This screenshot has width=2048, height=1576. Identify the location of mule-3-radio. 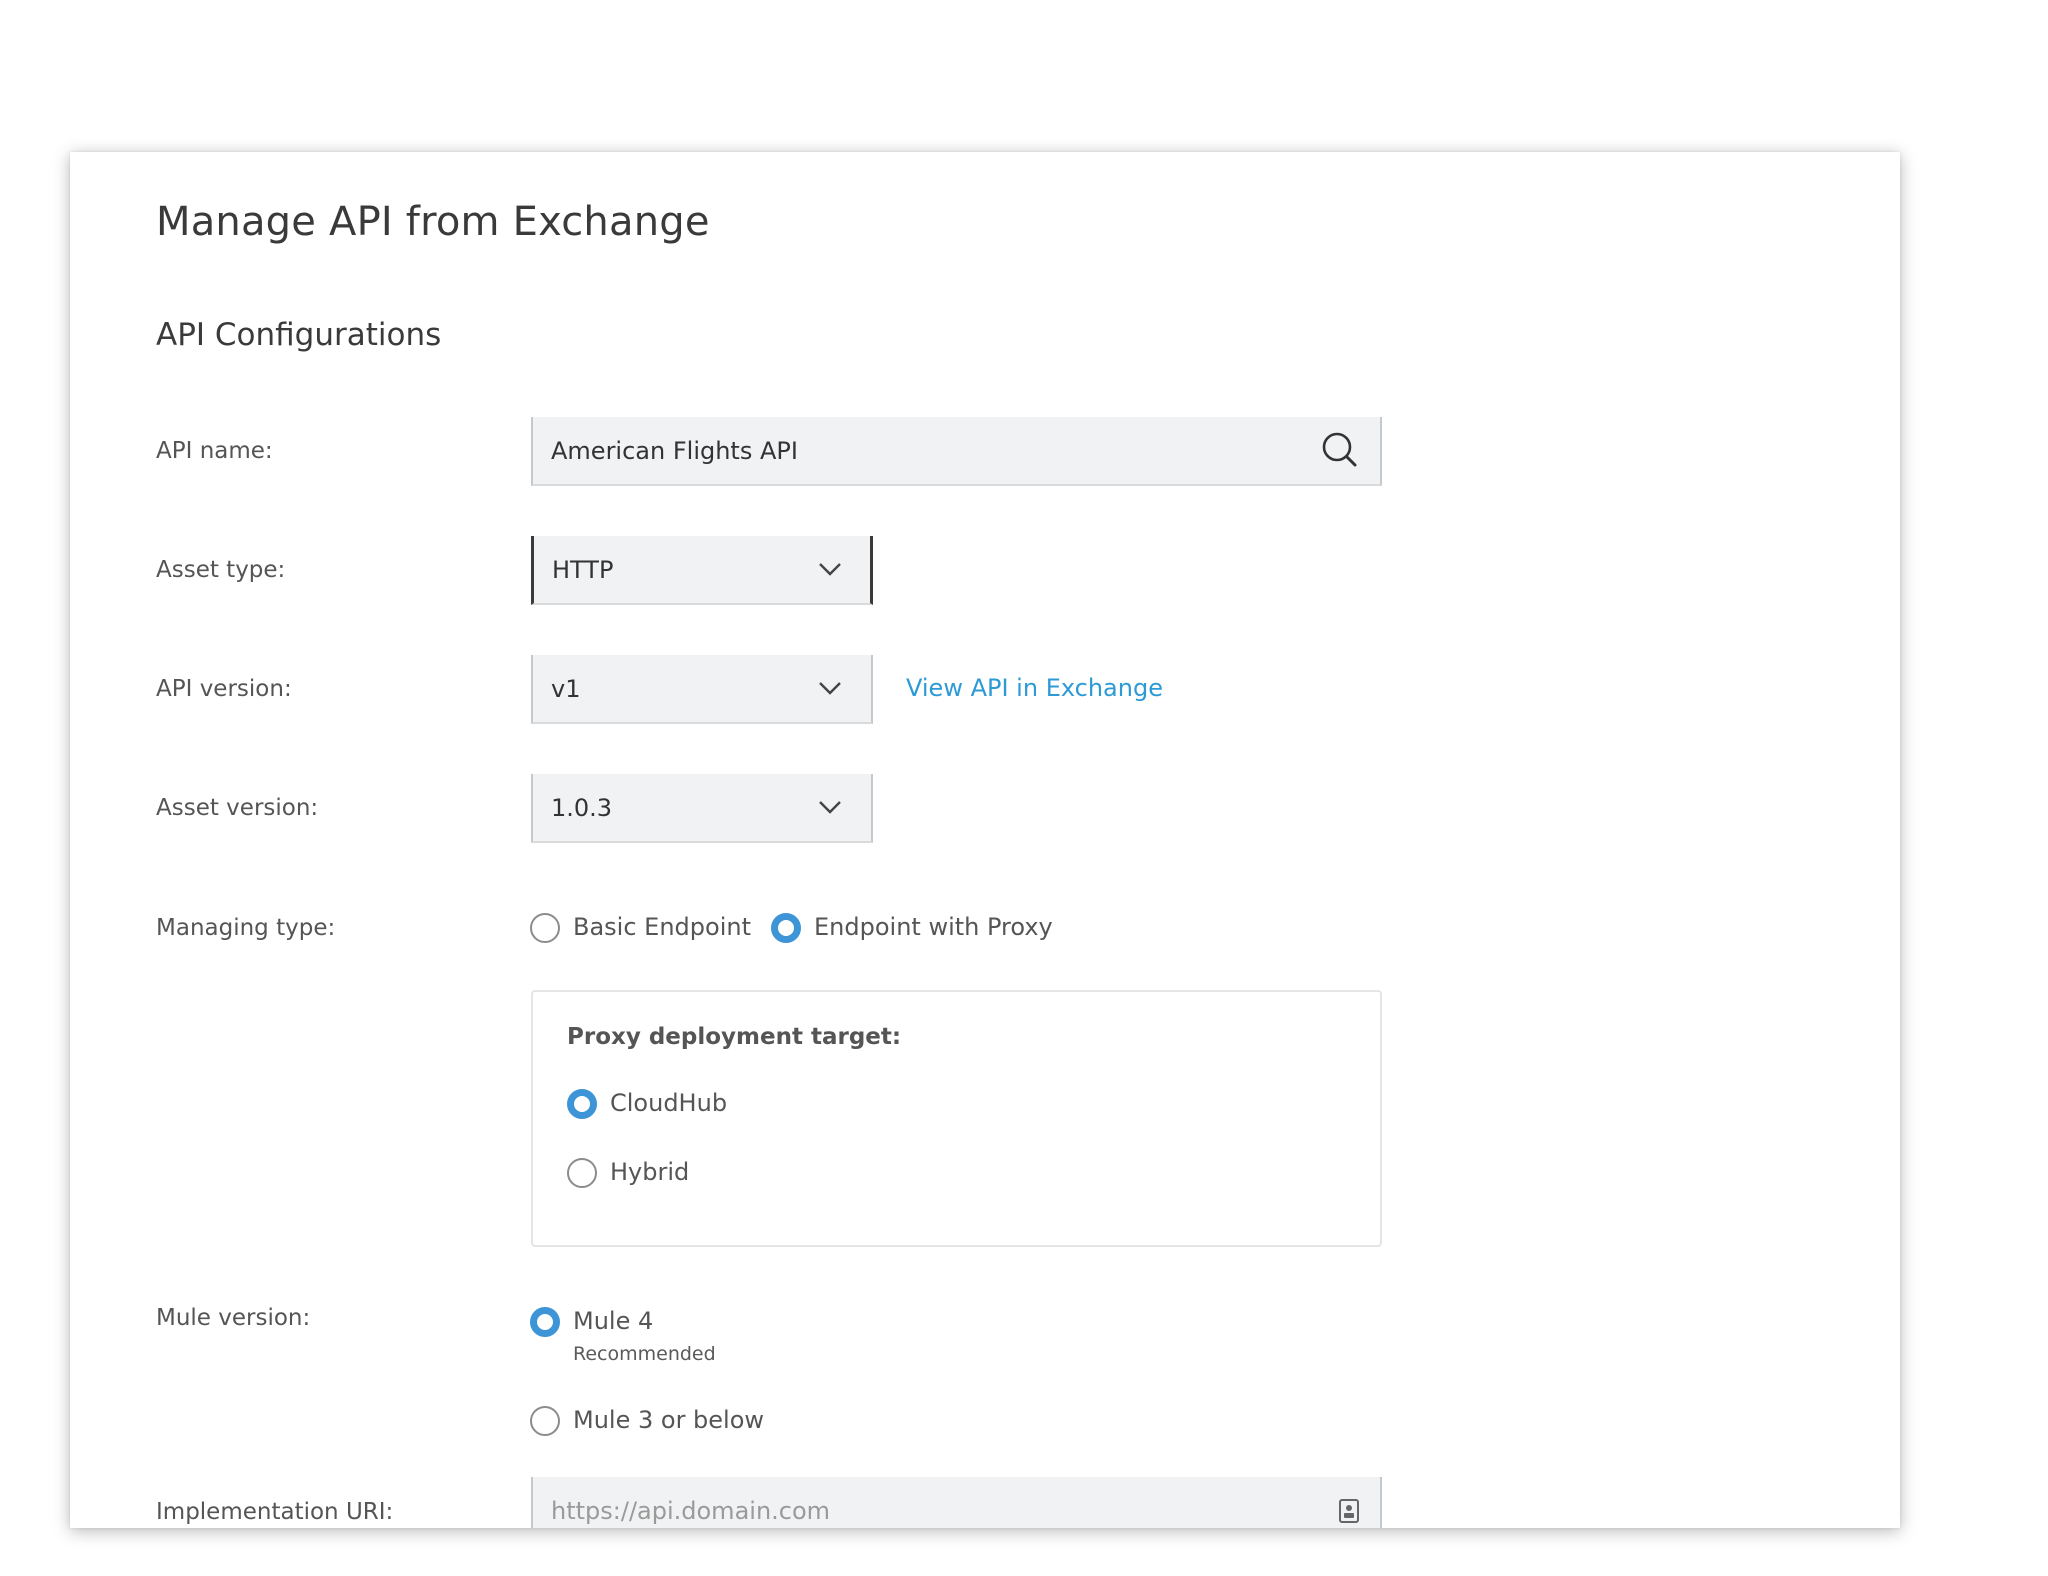
(545, 1421).